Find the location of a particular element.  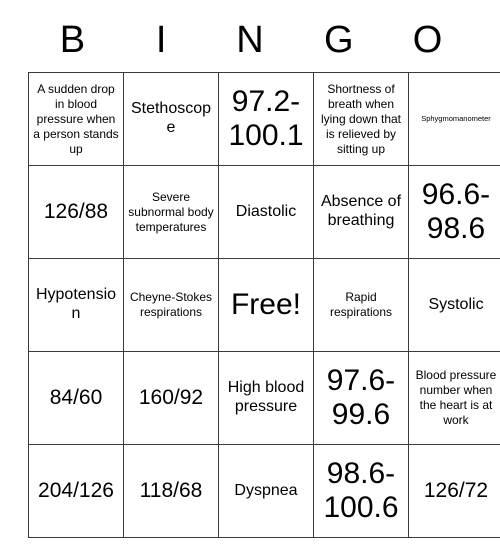

bingo-cell: 118/68 is located at coordinates (171, 491).